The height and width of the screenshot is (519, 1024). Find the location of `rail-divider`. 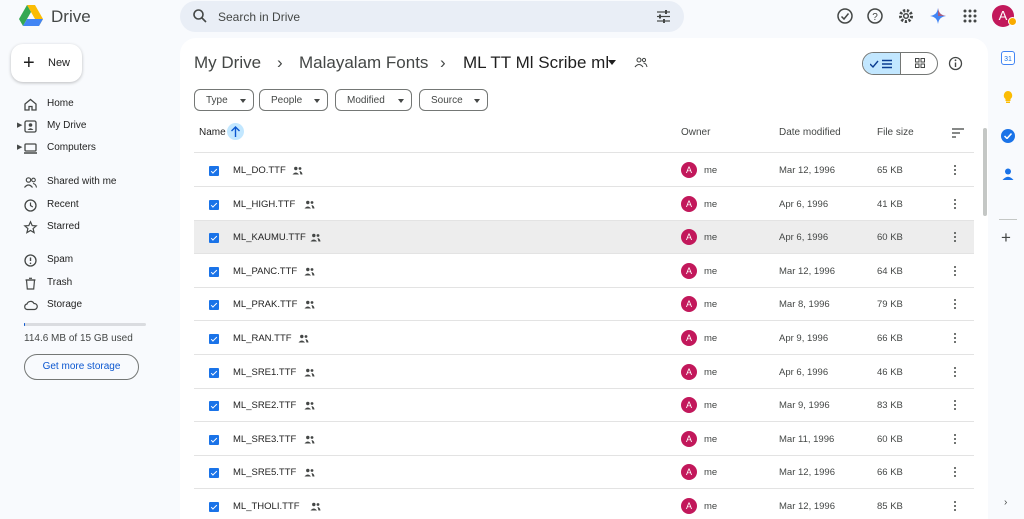

rail-divider is located at coordinates (1008, 219).